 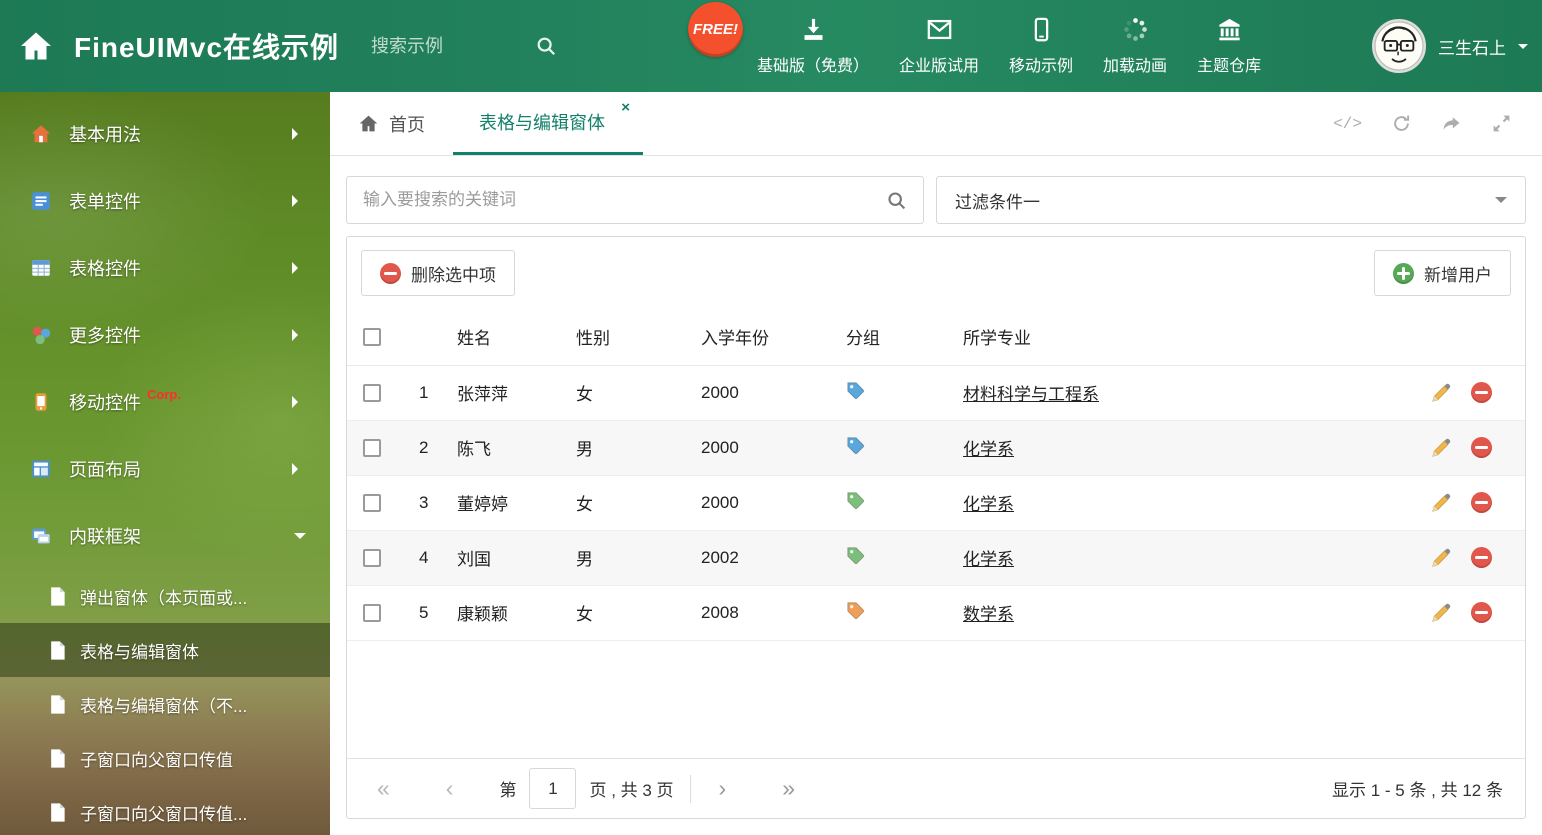 What do you see at coordinates (936, 448) in the screenshot?
I see `table-row: 2 陈飞 男 2000 化学系` at bounding box center [936, 448].